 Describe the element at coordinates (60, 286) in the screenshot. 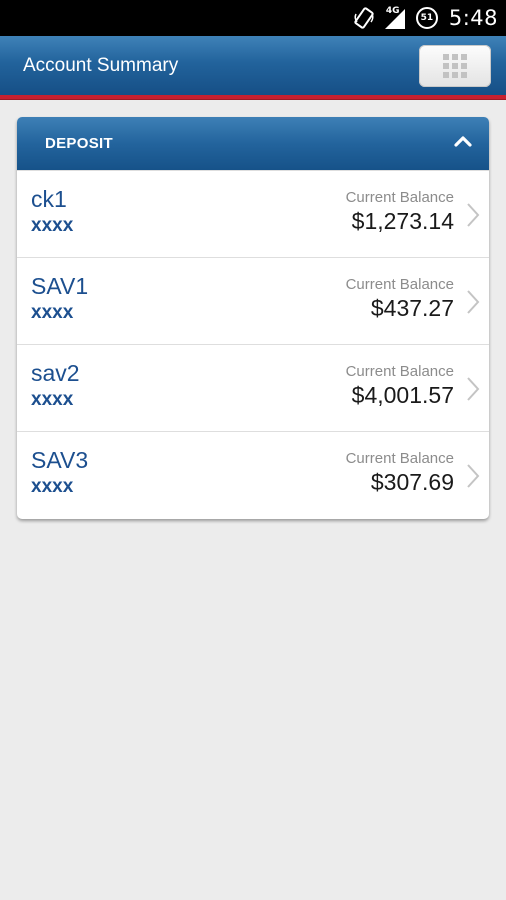

I see `account-name: SAV1` at that location.